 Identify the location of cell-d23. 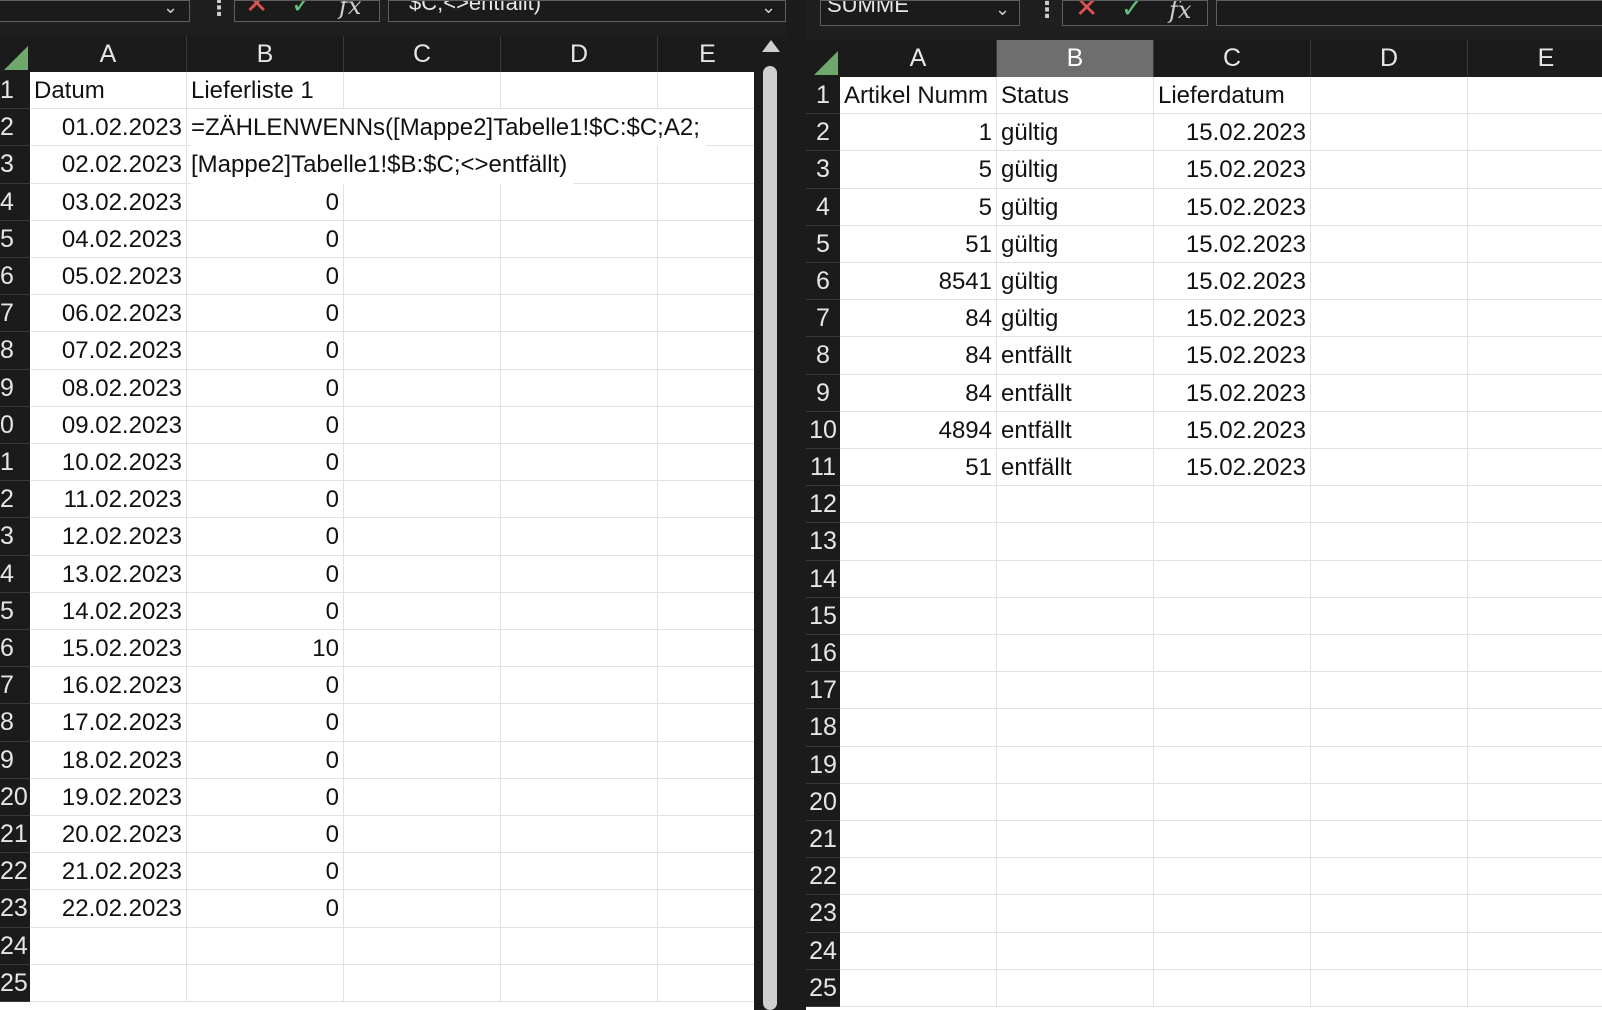
(579, 909).